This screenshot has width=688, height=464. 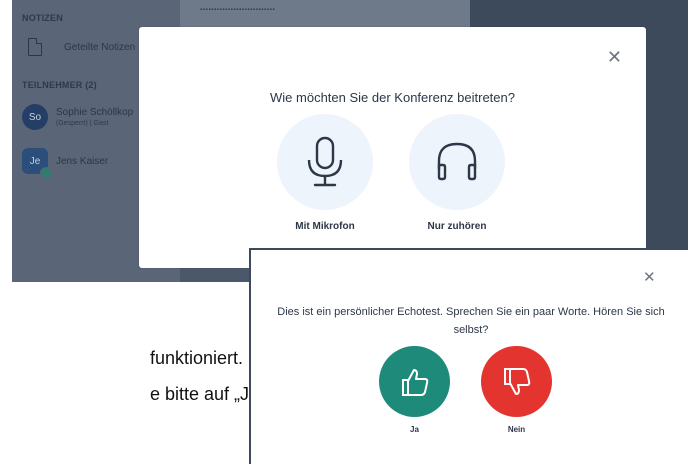 I want to click on document-icon, so click(x=35, y=47).